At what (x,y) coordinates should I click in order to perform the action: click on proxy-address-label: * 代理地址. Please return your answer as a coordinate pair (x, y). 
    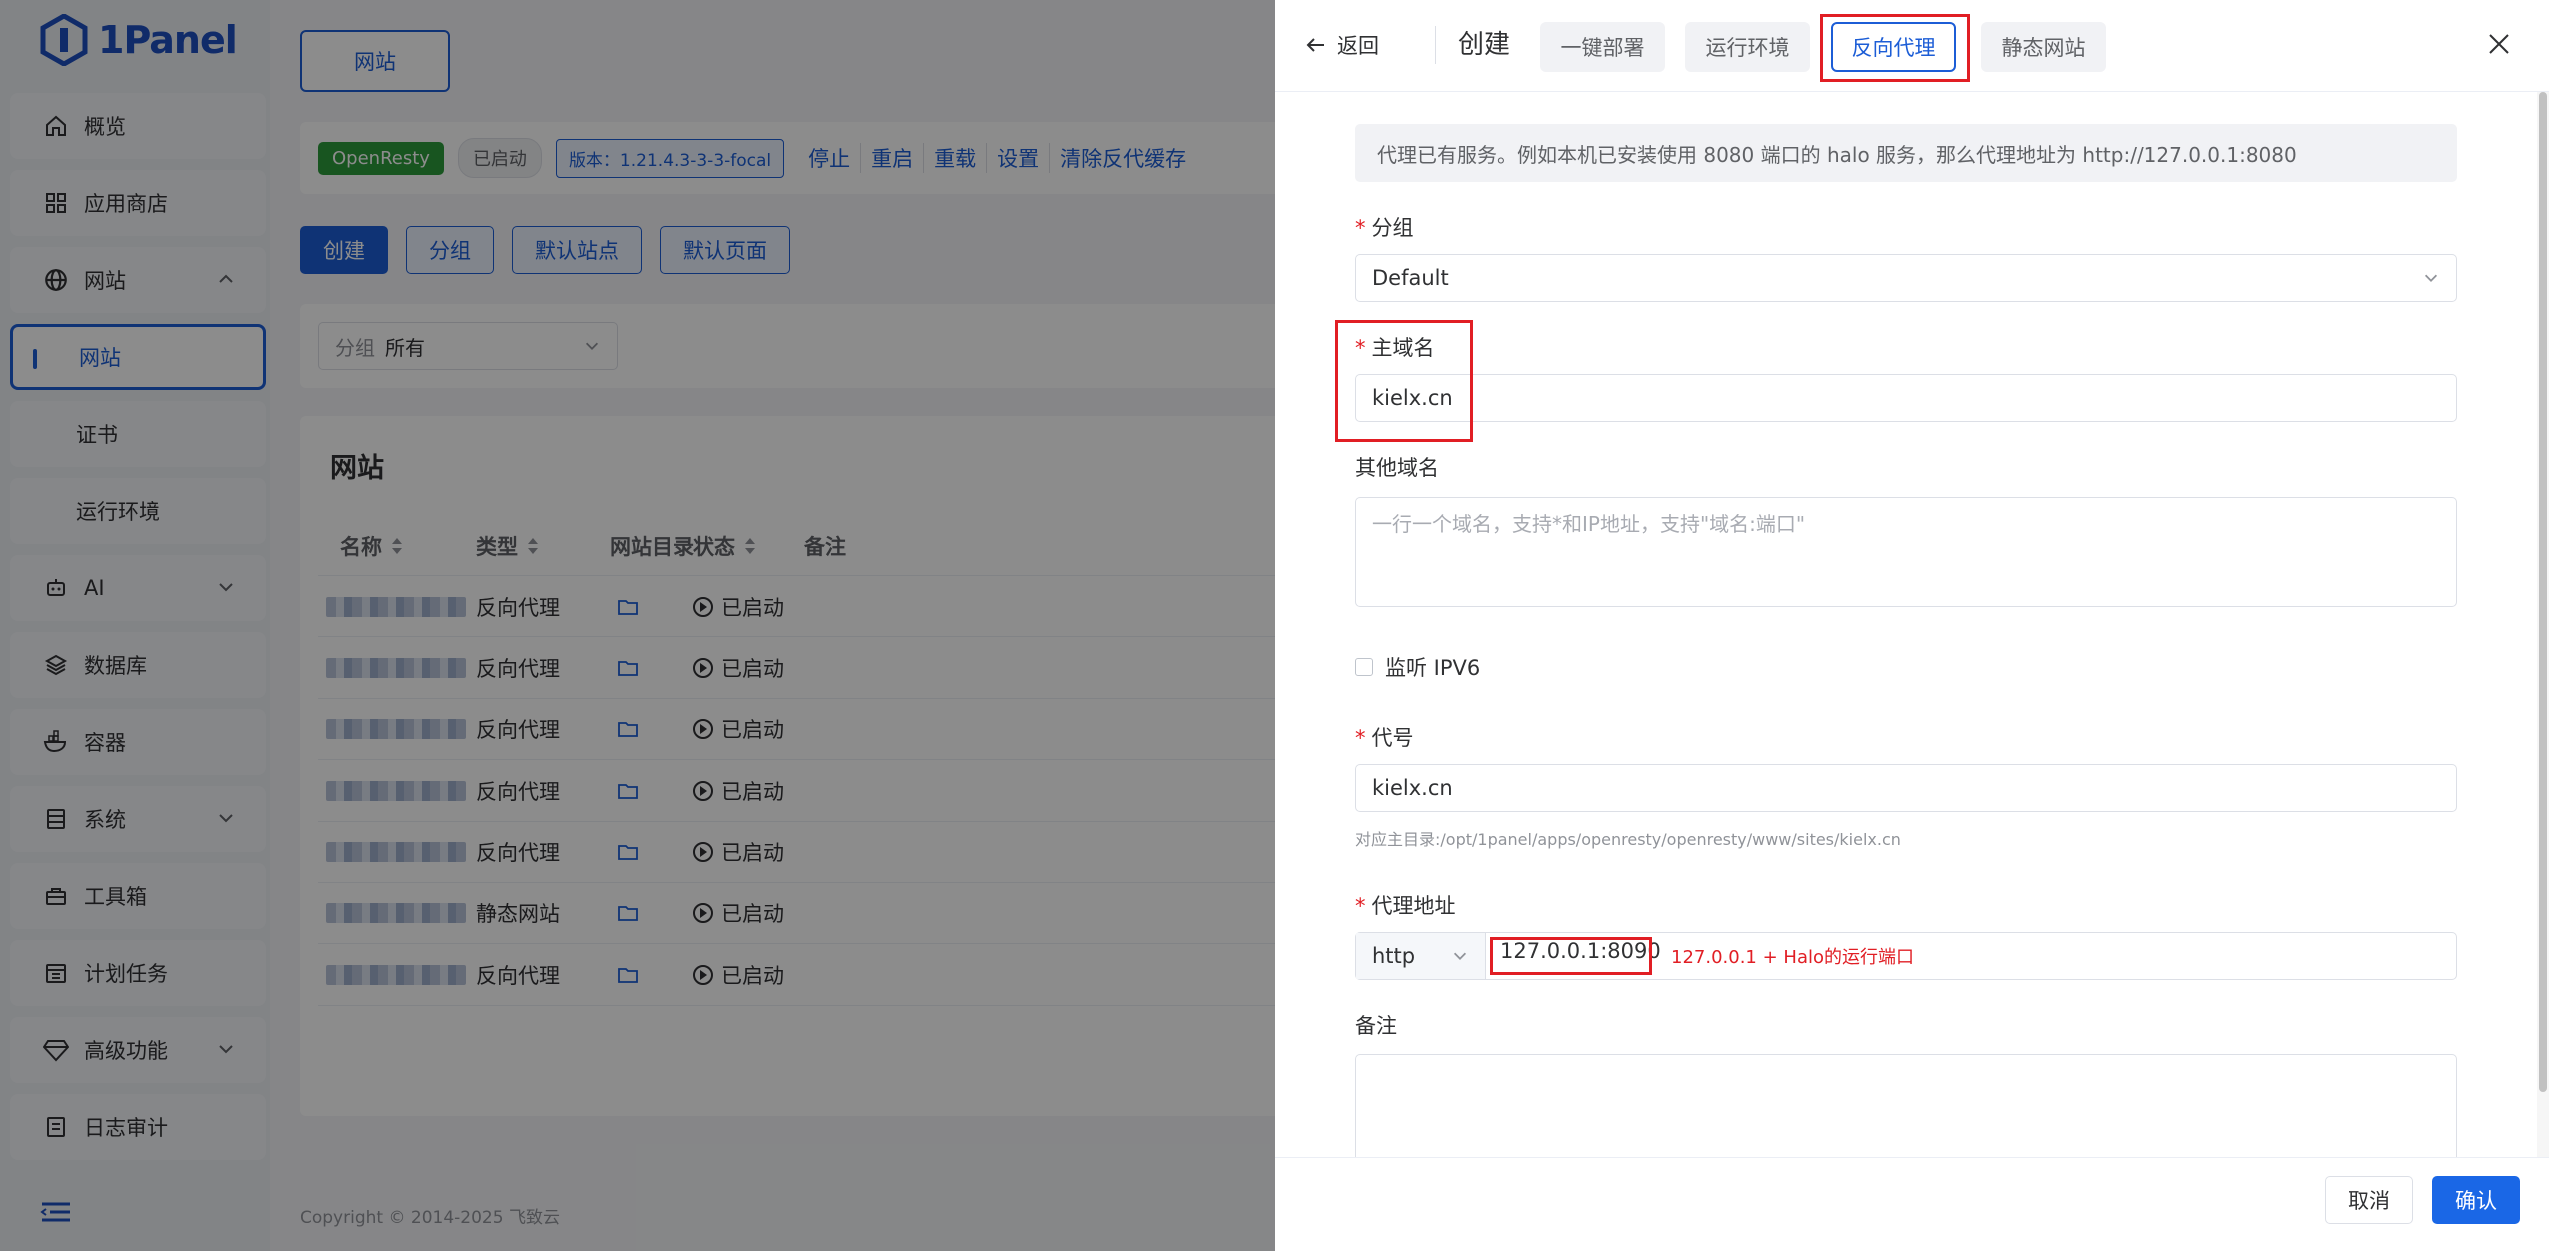
    Looking at the image, I should click on (1405, 906).